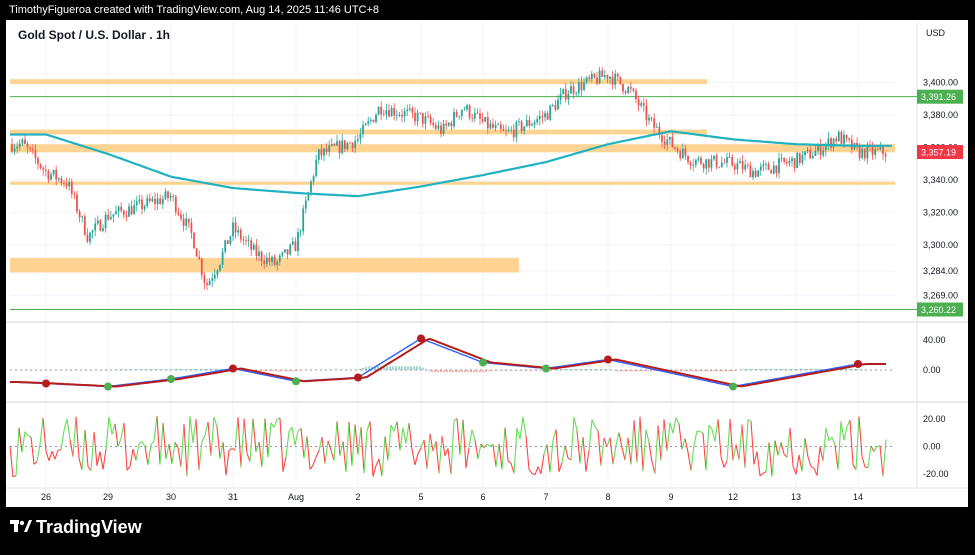  I want to click on time-tick-label: 2, so click(357, 497).